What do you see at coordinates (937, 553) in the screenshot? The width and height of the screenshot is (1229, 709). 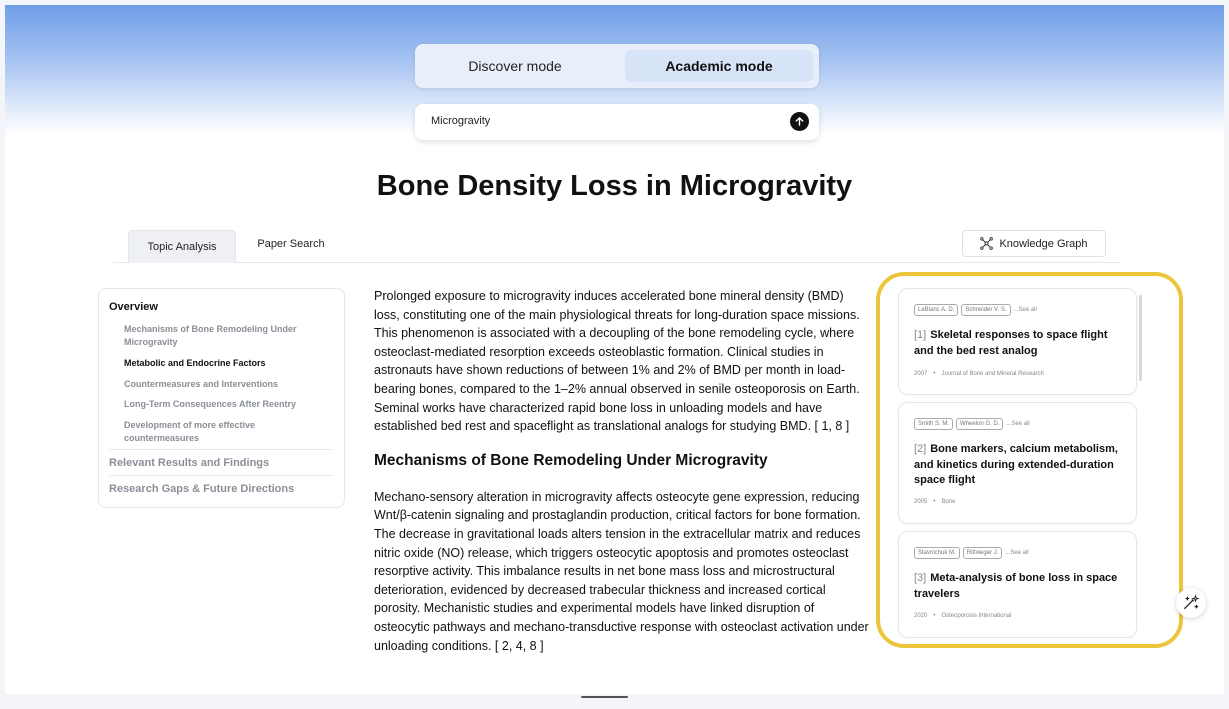 I see `author-chip: Stavnichuk M.` at bounding box center [937, 553].